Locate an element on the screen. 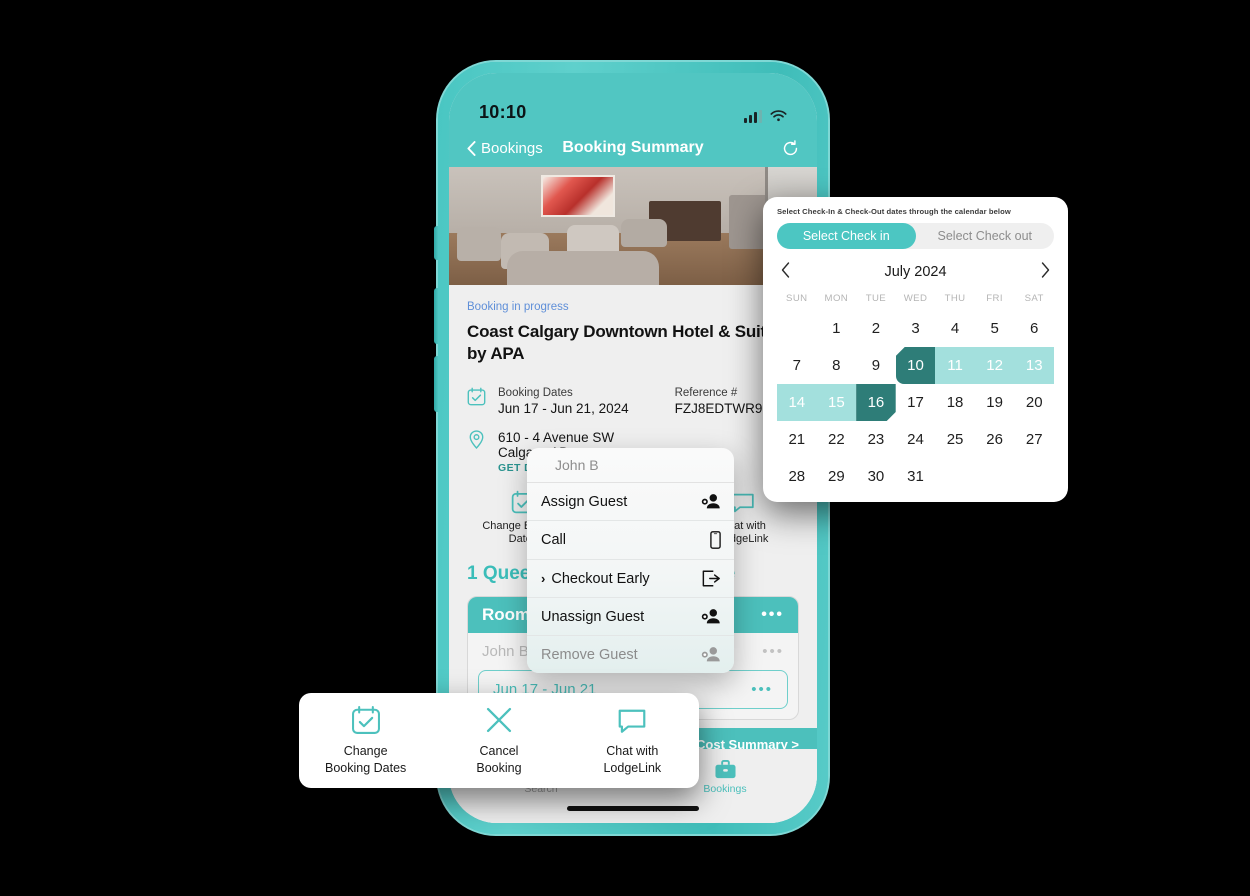 Image resolution: width=1250 pixels, height=896 pixels. calendar-day-cell: 1 is located at coordinates (837, 328).